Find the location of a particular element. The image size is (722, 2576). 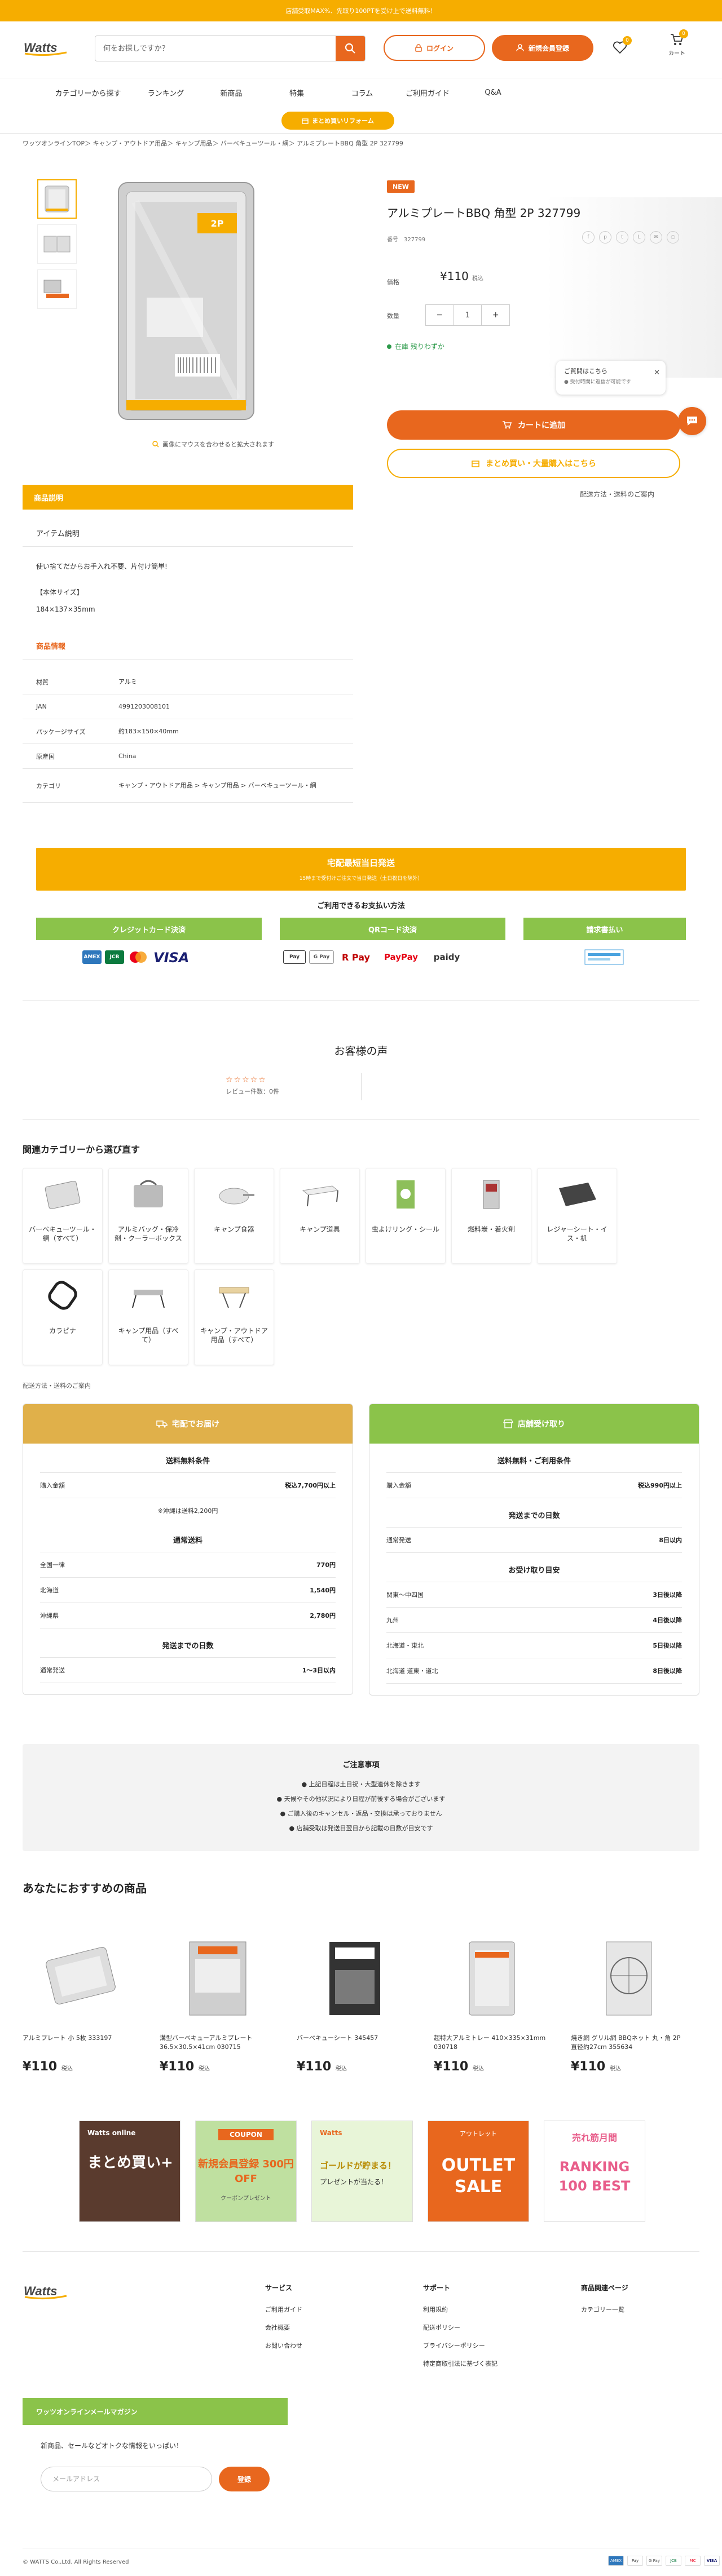

link-icon: ○ is located at coordinates (673, 237).